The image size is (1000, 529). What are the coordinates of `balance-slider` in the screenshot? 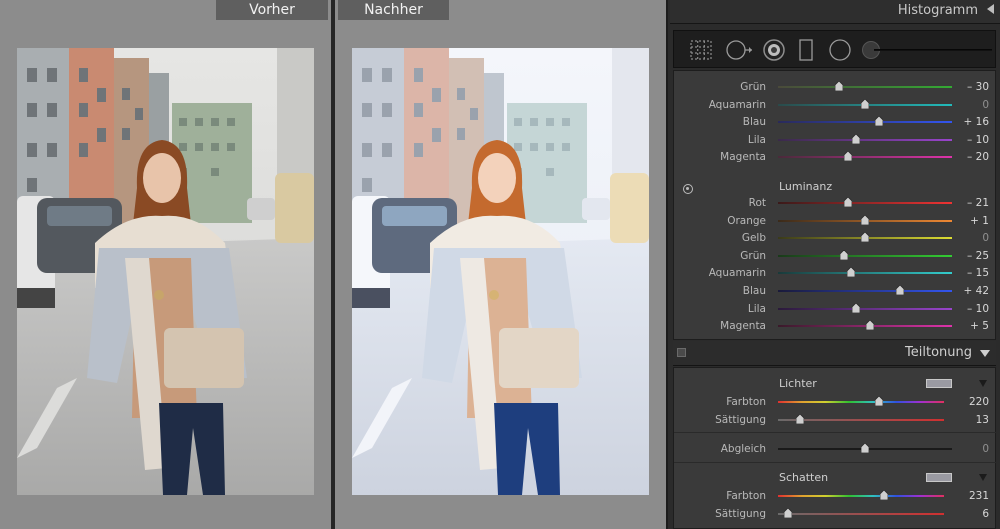 It's located at (865, 448).